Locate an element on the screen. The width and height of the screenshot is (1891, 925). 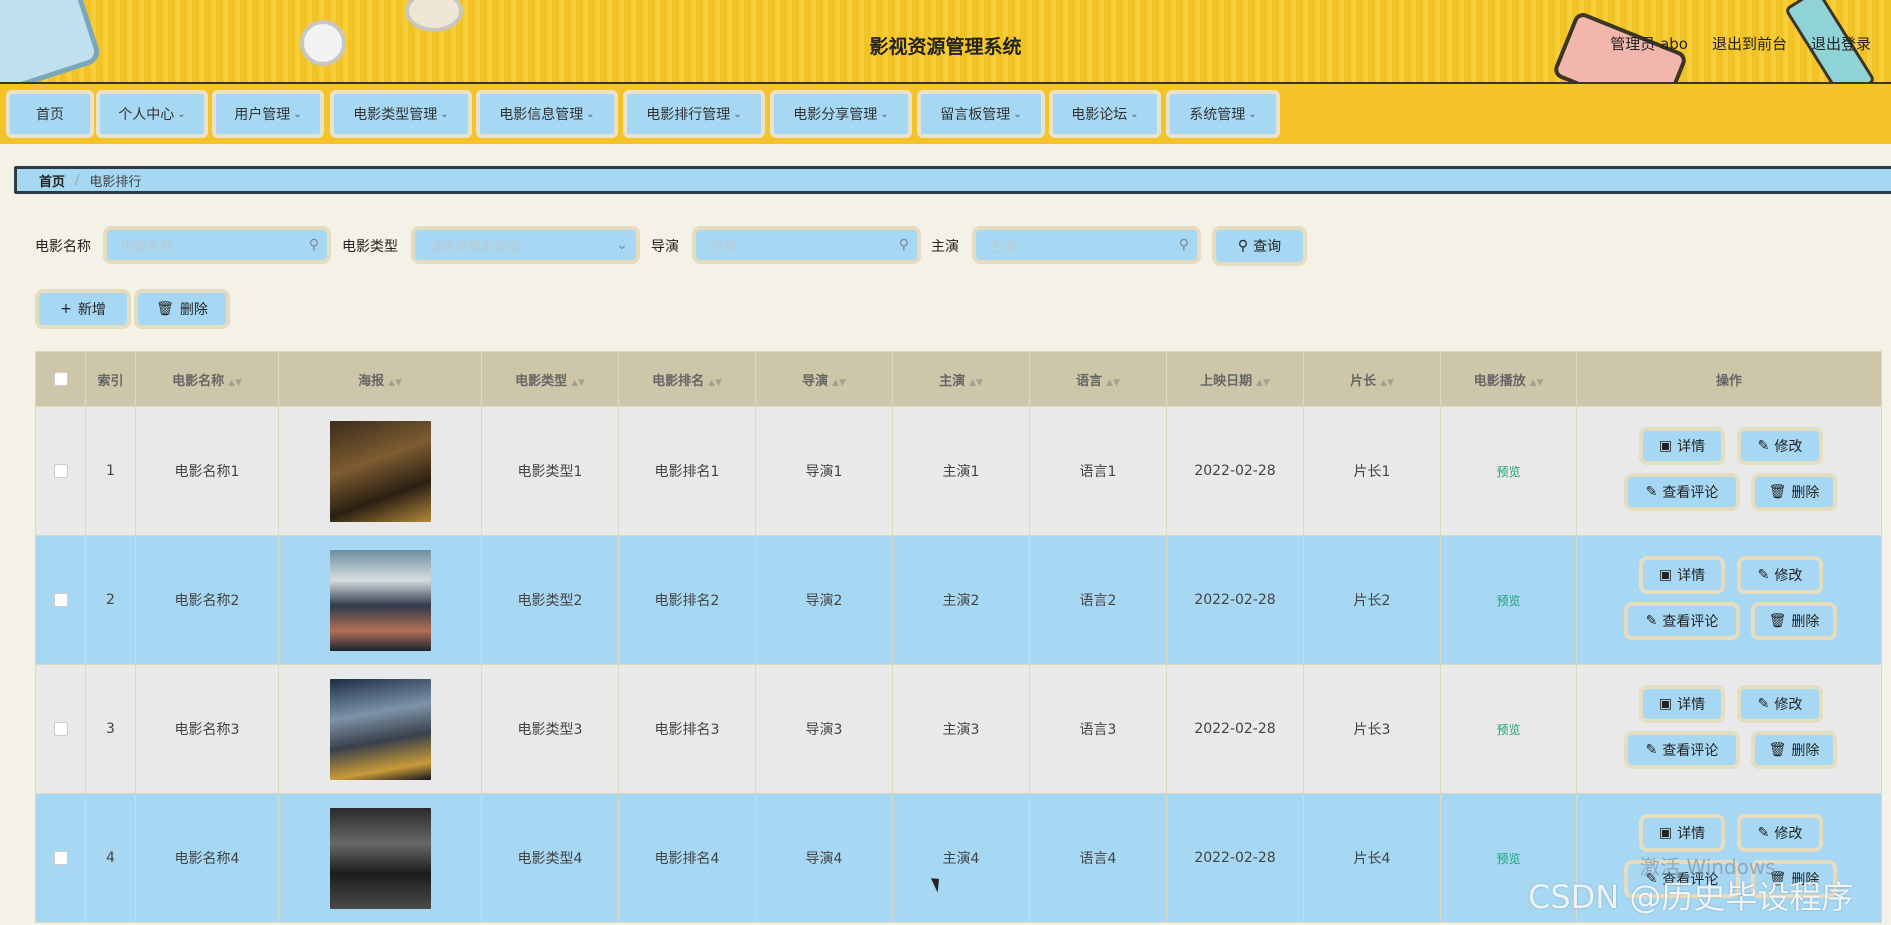
batch-delete-button: 🗑 删除 is located at coordinates (182, 309).